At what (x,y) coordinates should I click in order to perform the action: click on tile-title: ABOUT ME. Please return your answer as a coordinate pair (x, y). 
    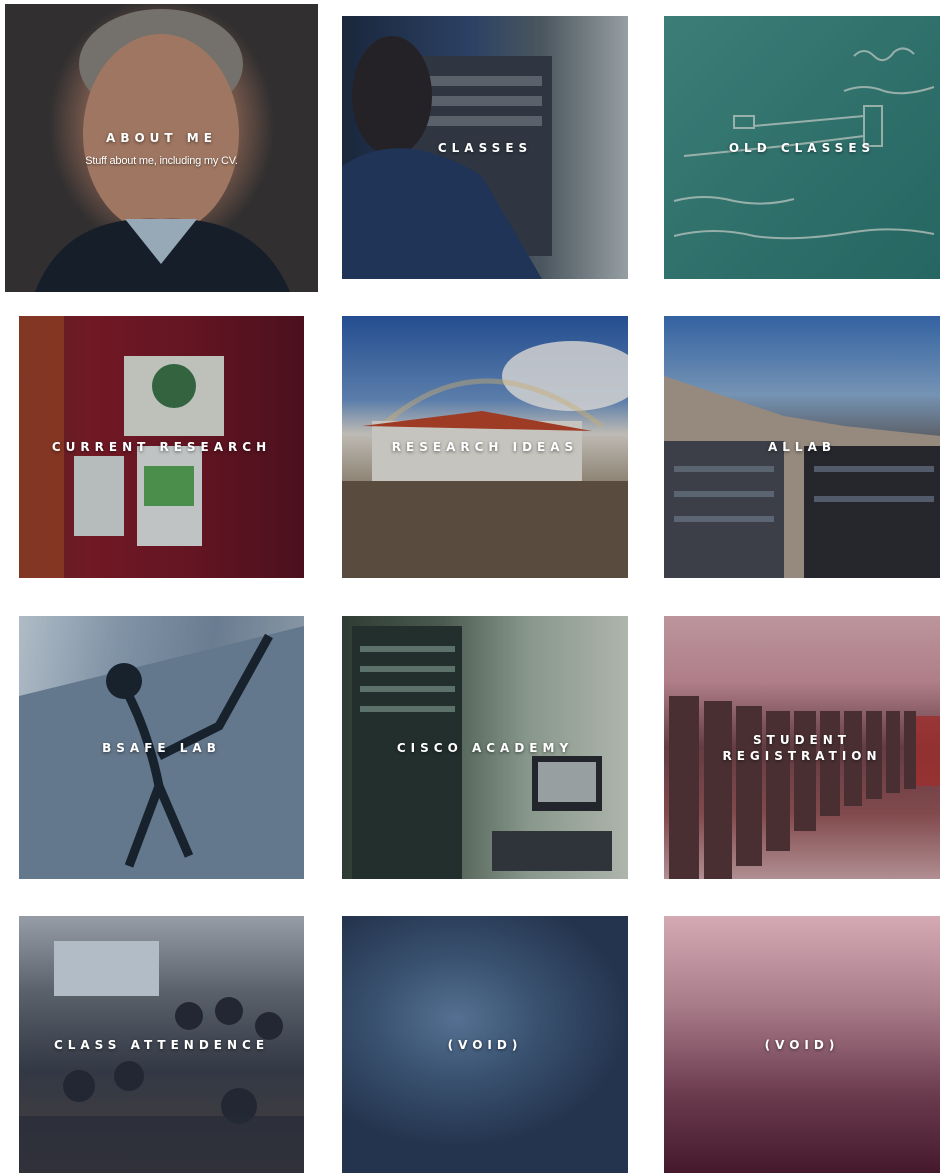
    Looking at the image, I should click on (161, 137).